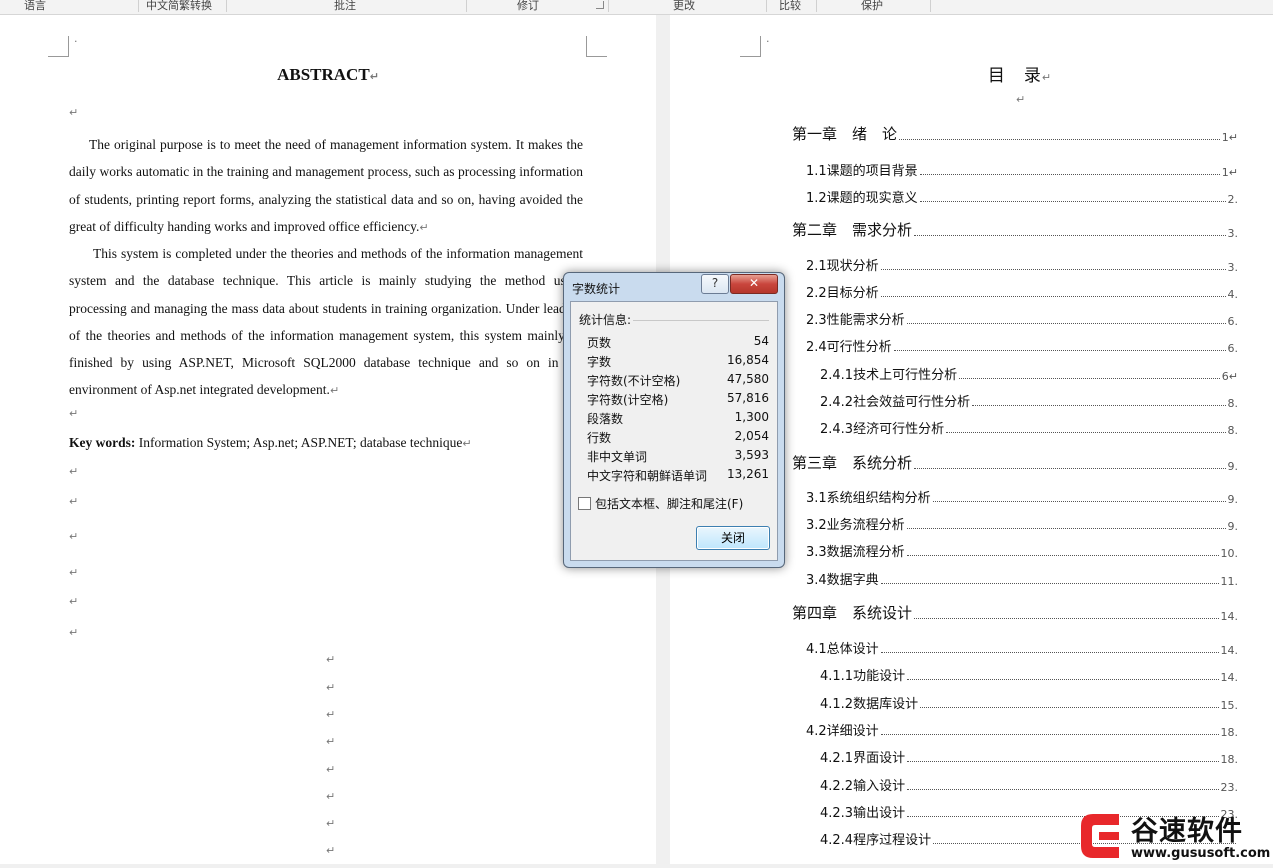 The image size is (1273, 868). Describe the element at coordinates (863, 758) in the screenshot. I see `toc-entry-label: 4.2.1界面设计` at that location.